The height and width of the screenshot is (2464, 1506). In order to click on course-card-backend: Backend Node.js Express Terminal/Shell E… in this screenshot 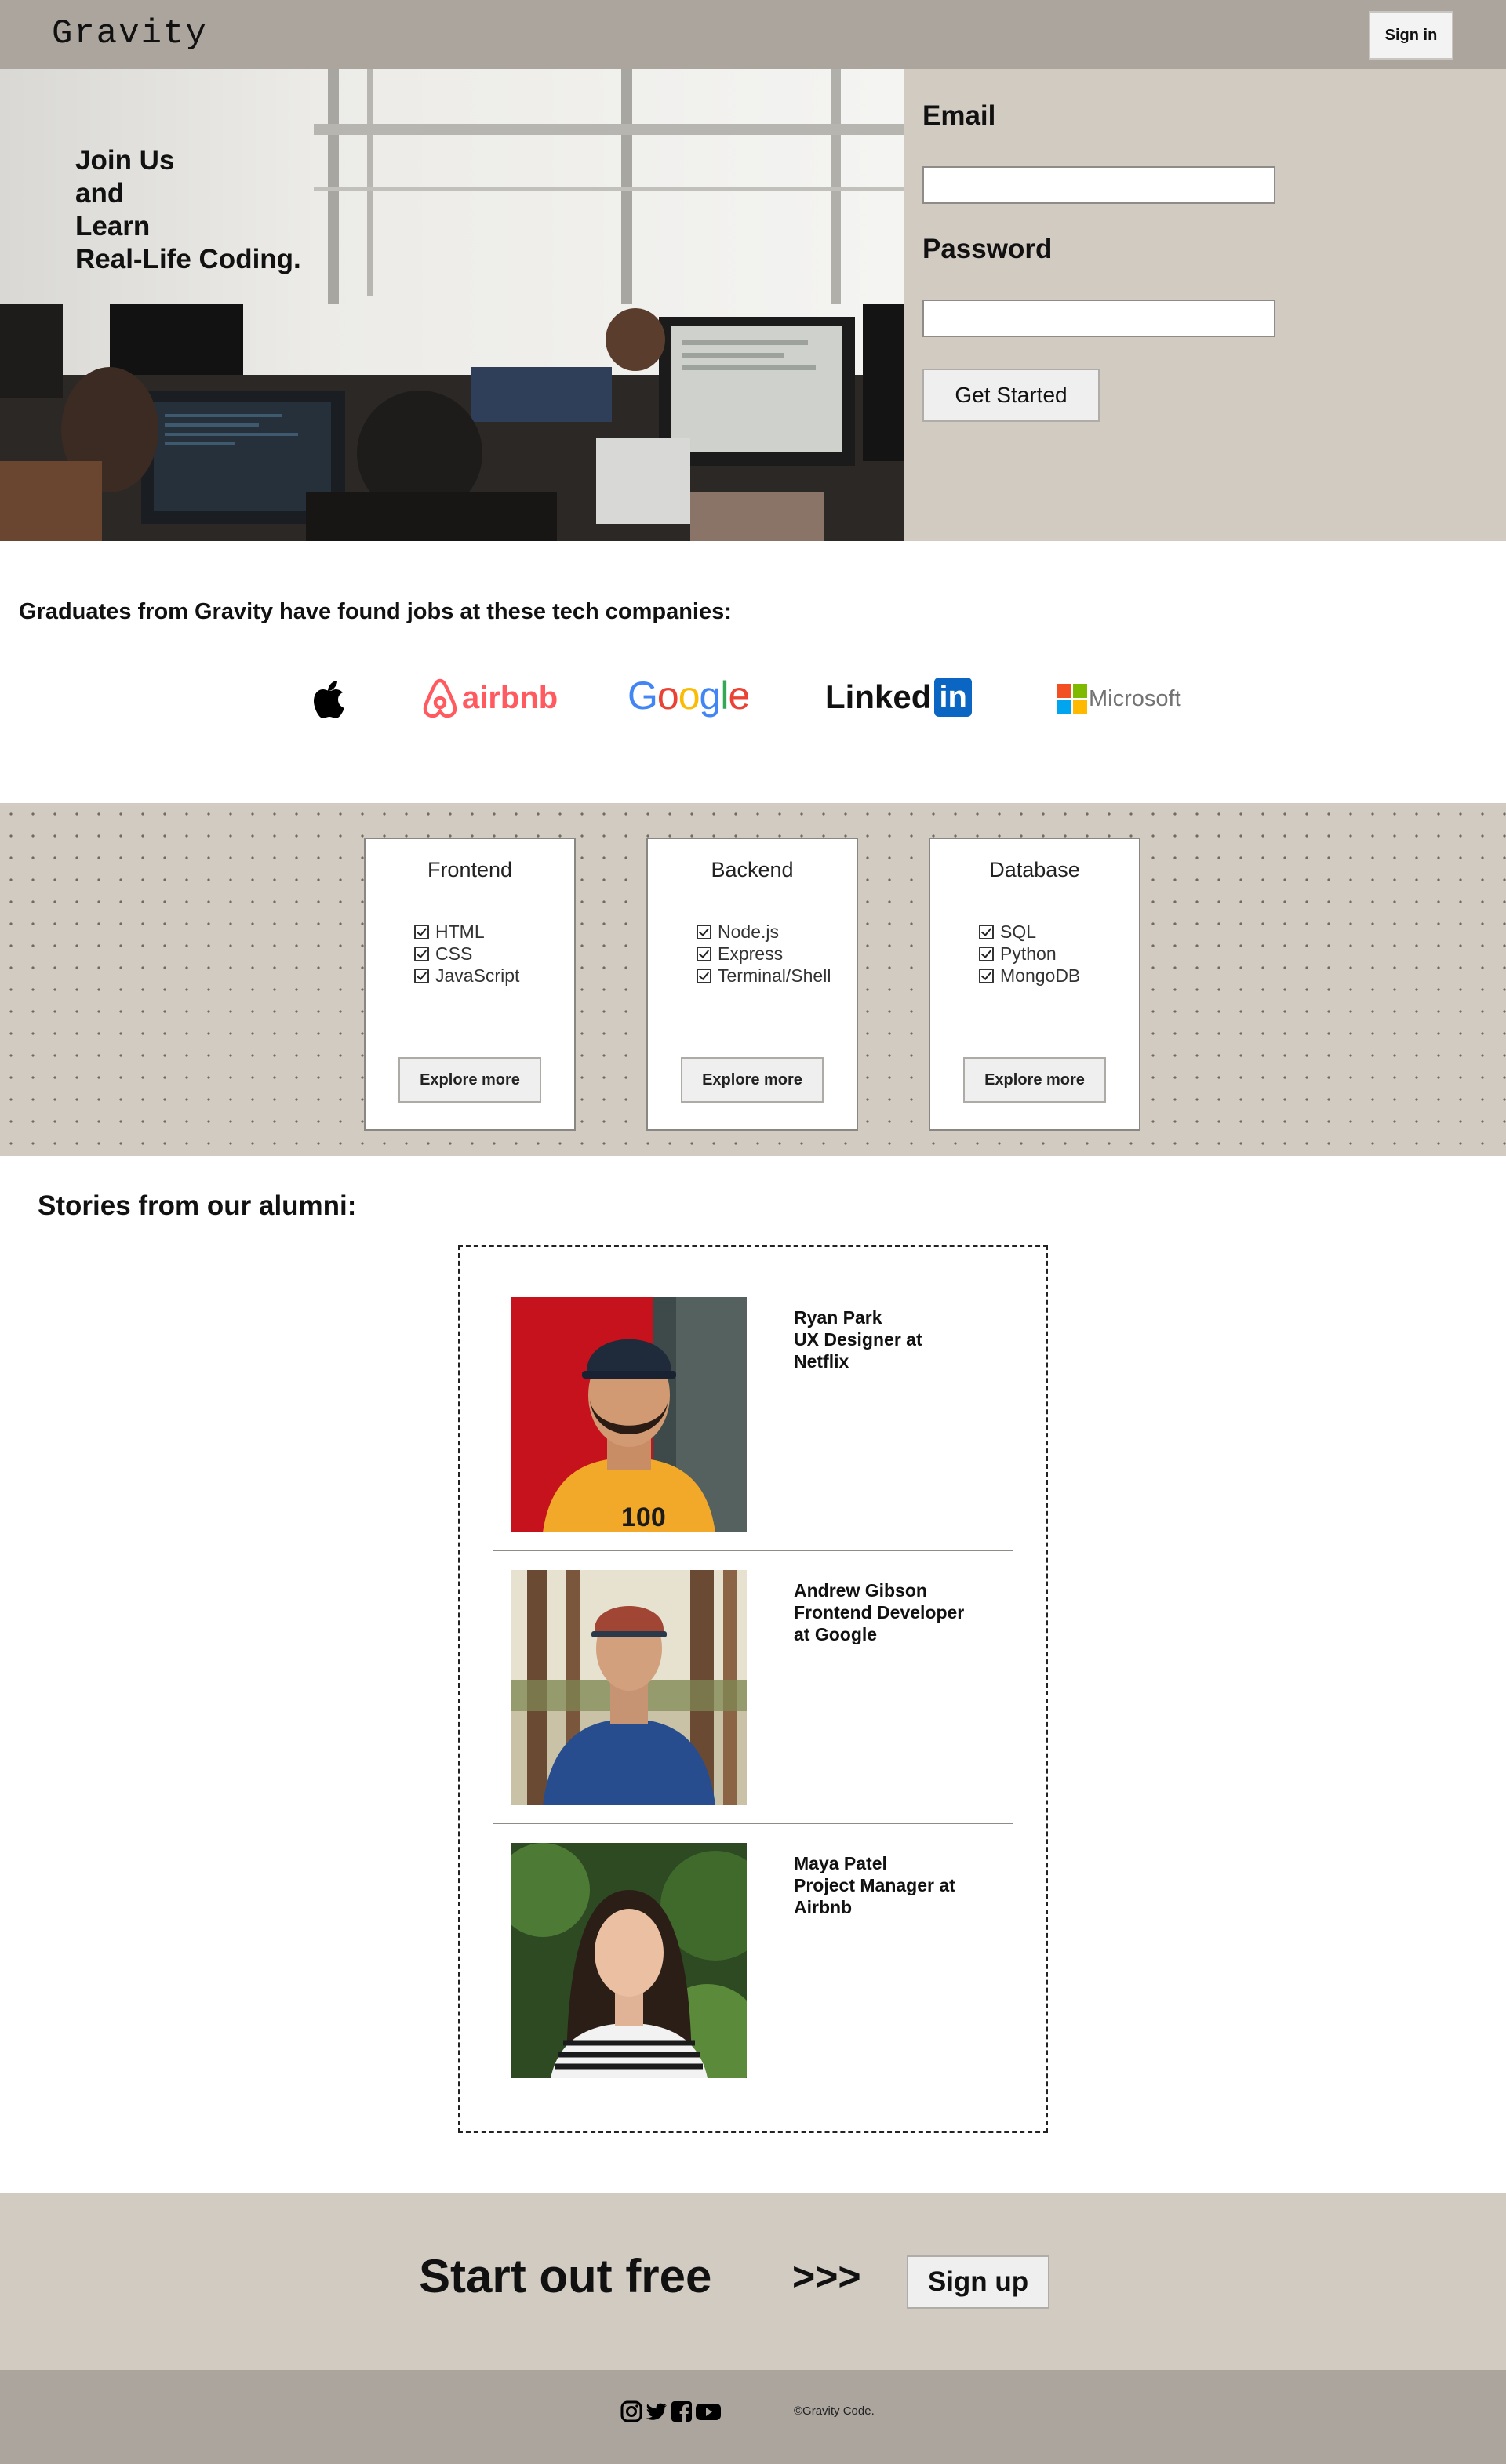, I will do `click(752, 984)`.